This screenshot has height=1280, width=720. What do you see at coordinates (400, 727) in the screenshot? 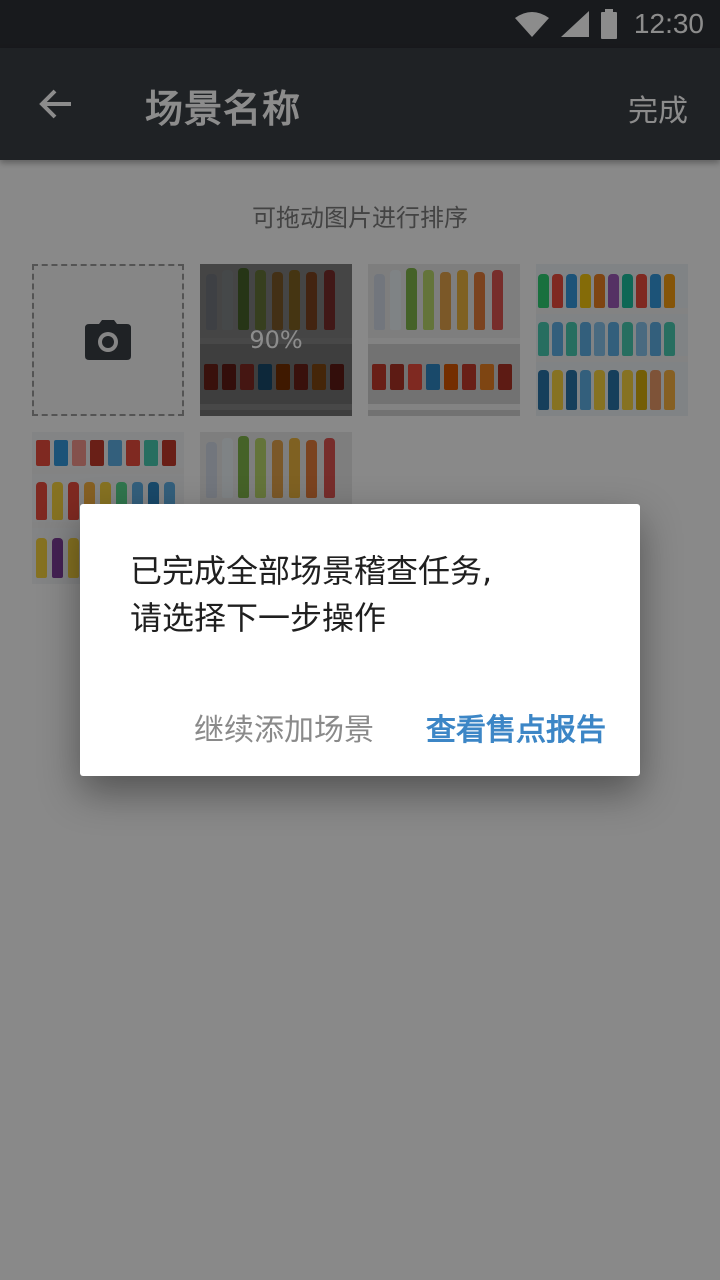
I see `dialog-actions: 继续添加场景 查看售点报告` at bounding box center [400, 727].